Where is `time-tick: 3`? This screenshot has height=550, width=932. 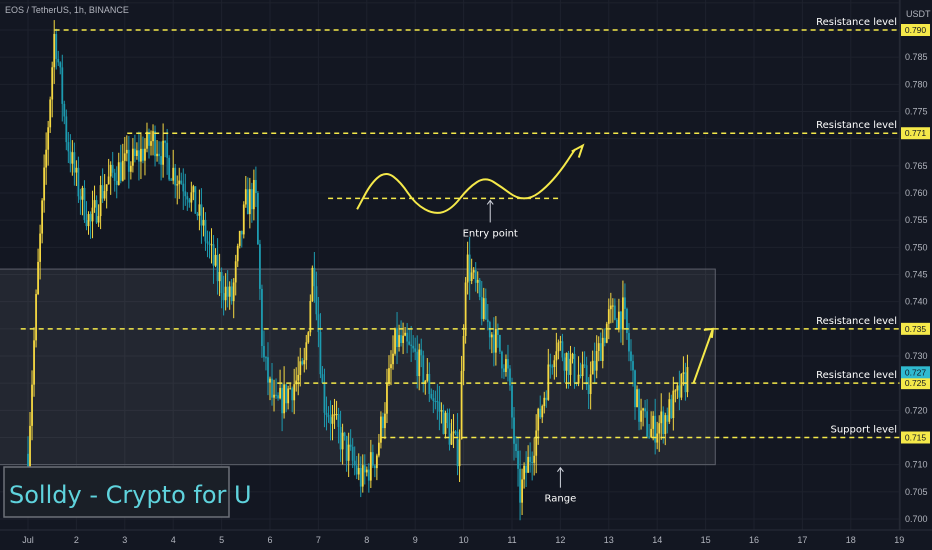
time-tick: 3 is located at coordinates (124, 540).